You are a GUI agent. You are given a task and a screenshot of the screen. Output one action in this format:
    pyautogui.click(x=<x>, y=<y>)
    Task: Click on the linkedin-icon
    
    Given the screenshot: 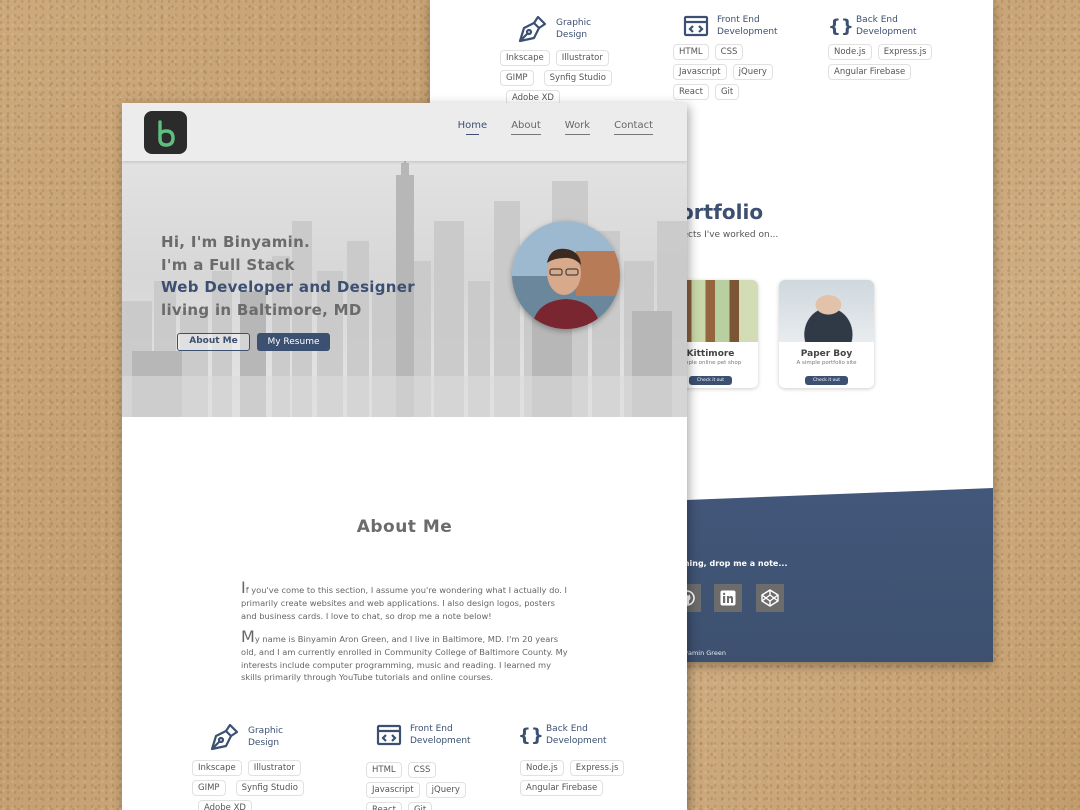 What is the action you would take?
    pyautogui.click(x=728, y=598)
    